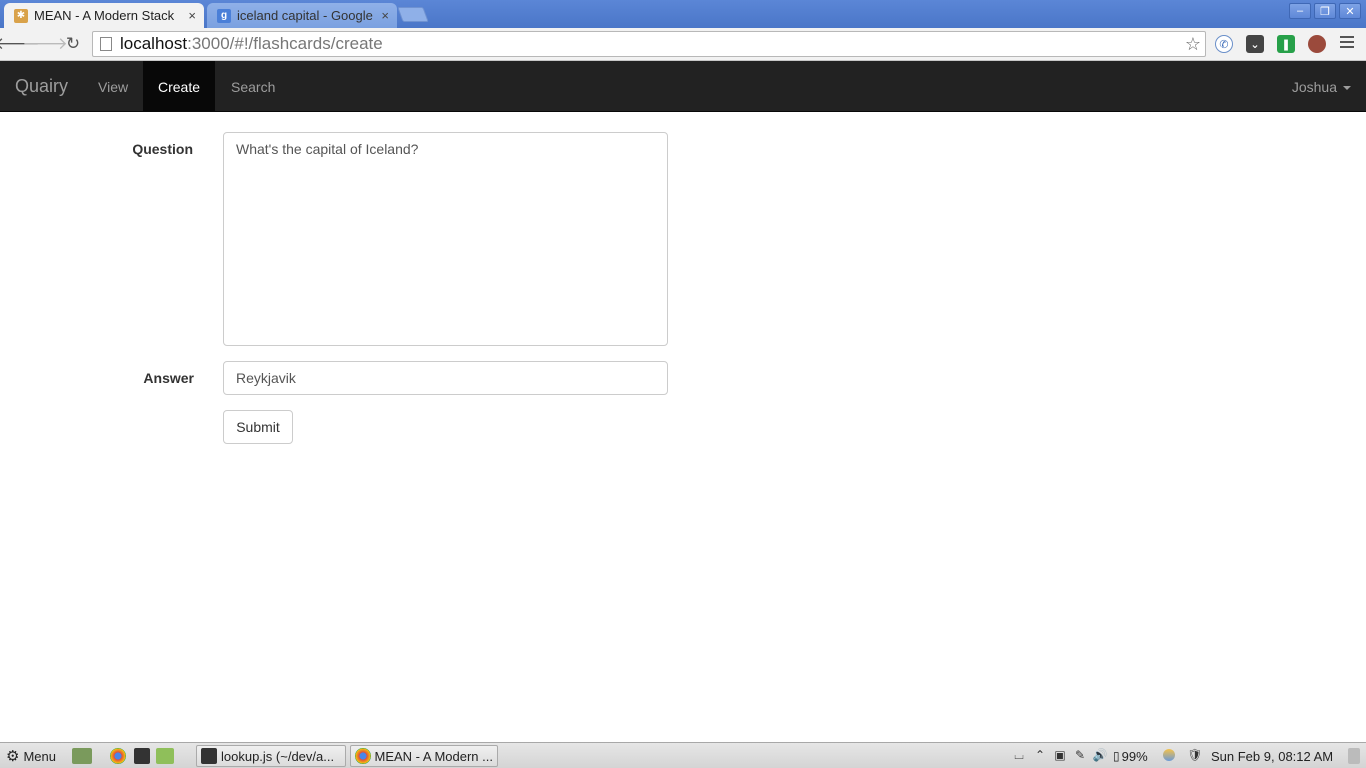  I want to click on gear-icon: ⚙, so click(13, 756).